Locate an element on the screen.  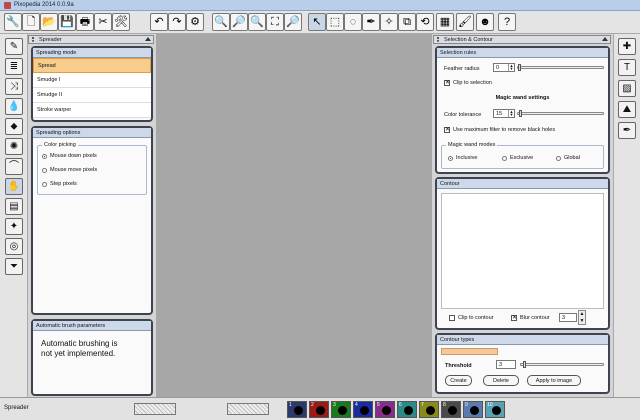
list-item-stroke-warper: Stroke warper is located at coordinates (92, 110).